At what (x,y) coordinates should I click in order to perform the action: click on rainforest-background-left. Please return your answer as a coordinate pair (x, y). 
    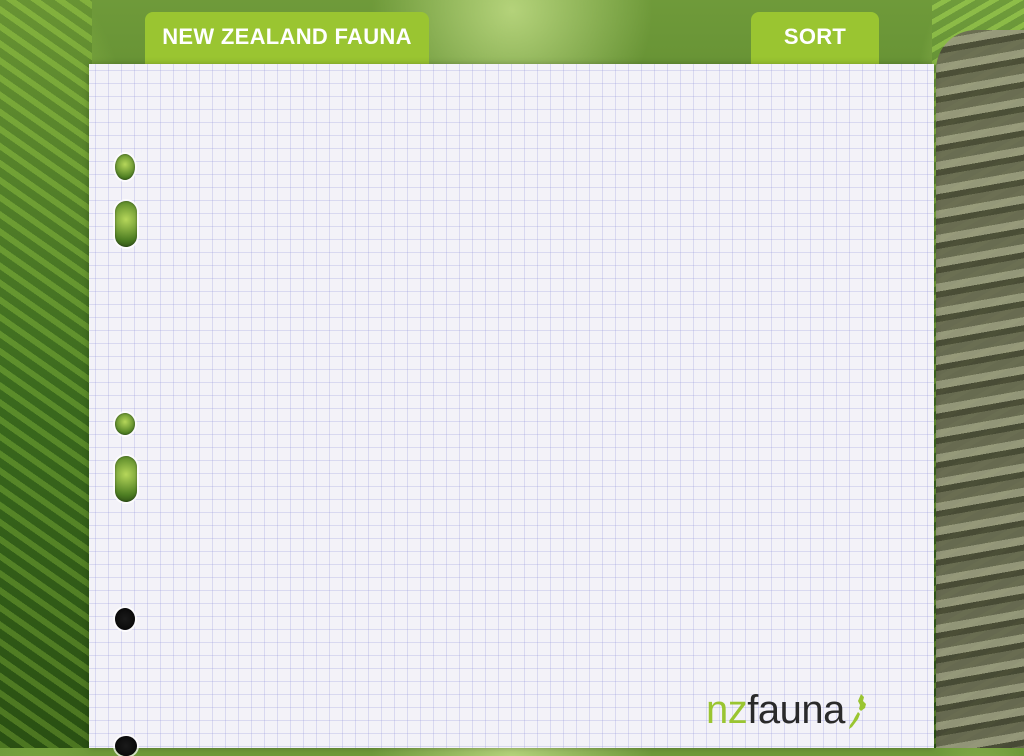
    Looking at the image, I should click on (46, 374).